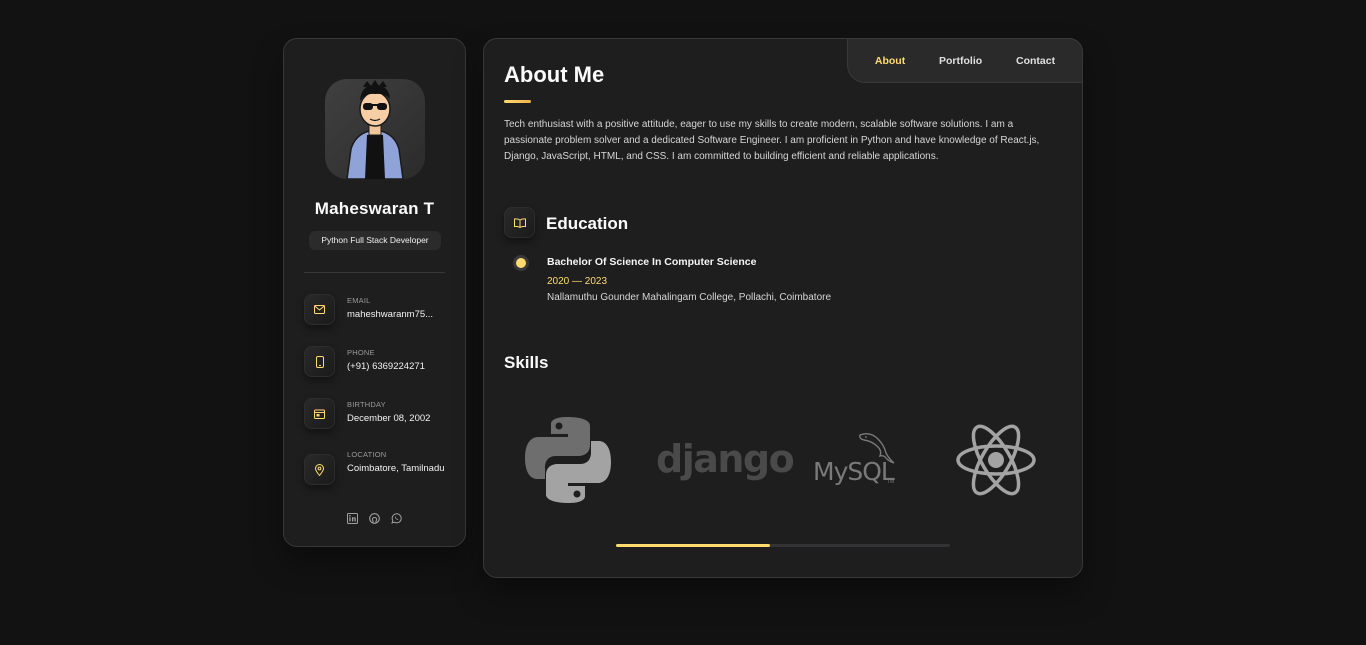 The height and width of the screenshot is (645, 1366). I want to click on location-icon, so click(319, 469).